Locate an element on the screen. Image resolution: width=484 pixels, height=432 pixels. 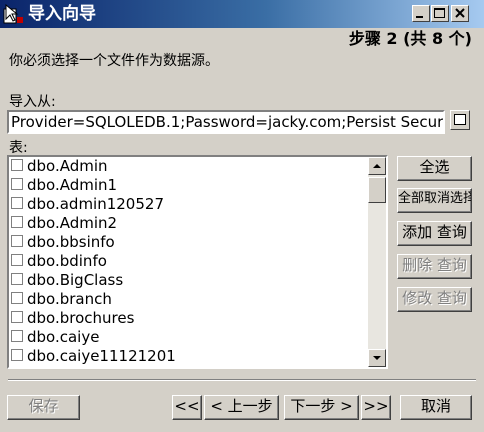
scroll-down-button is located at coordinates (377, 358).